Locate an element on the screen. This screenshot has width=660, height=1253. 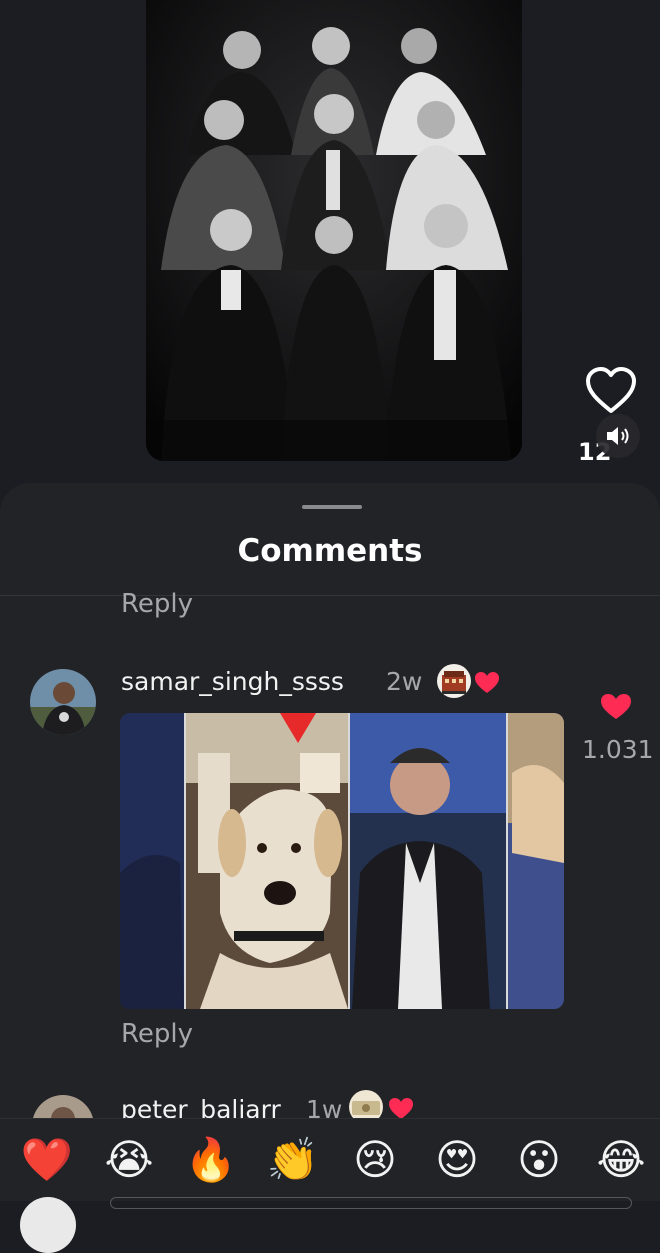
emoji-sob: 😭 is located at coordinates (129, 1160).